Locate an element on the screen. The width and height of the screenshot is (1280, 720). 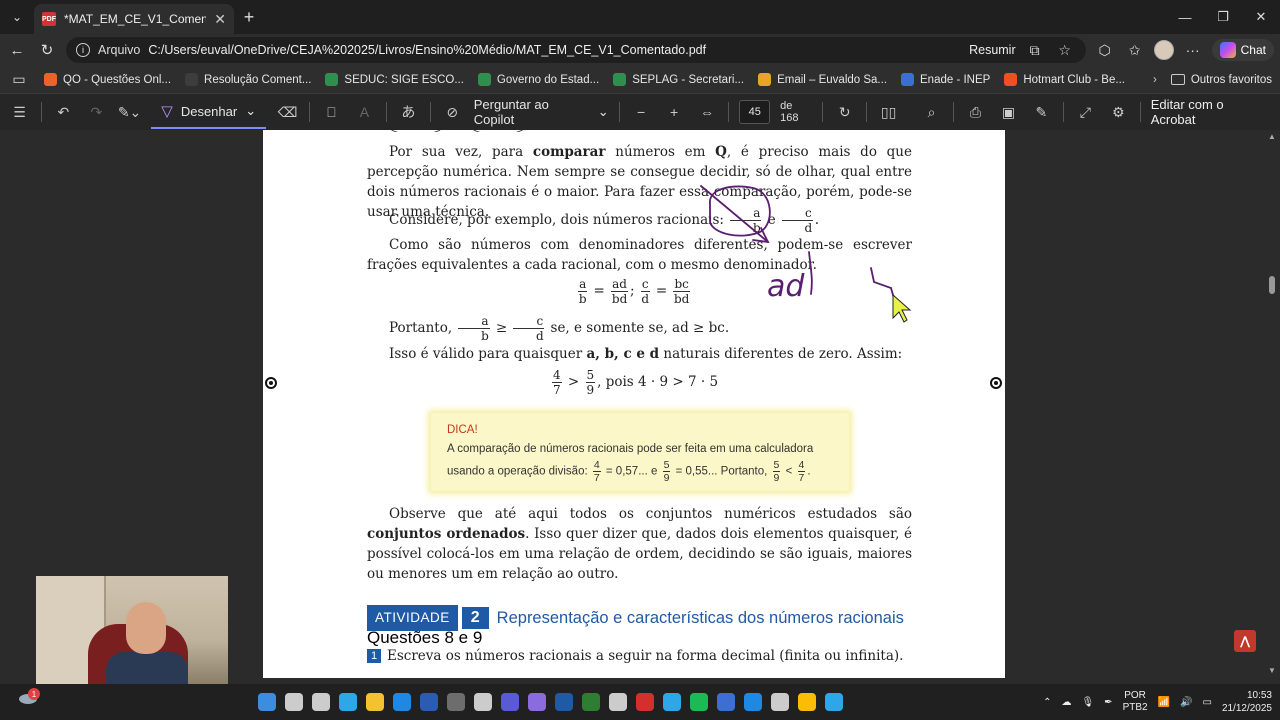
read-aloud-icon: A is located at coordinates (364, 112).